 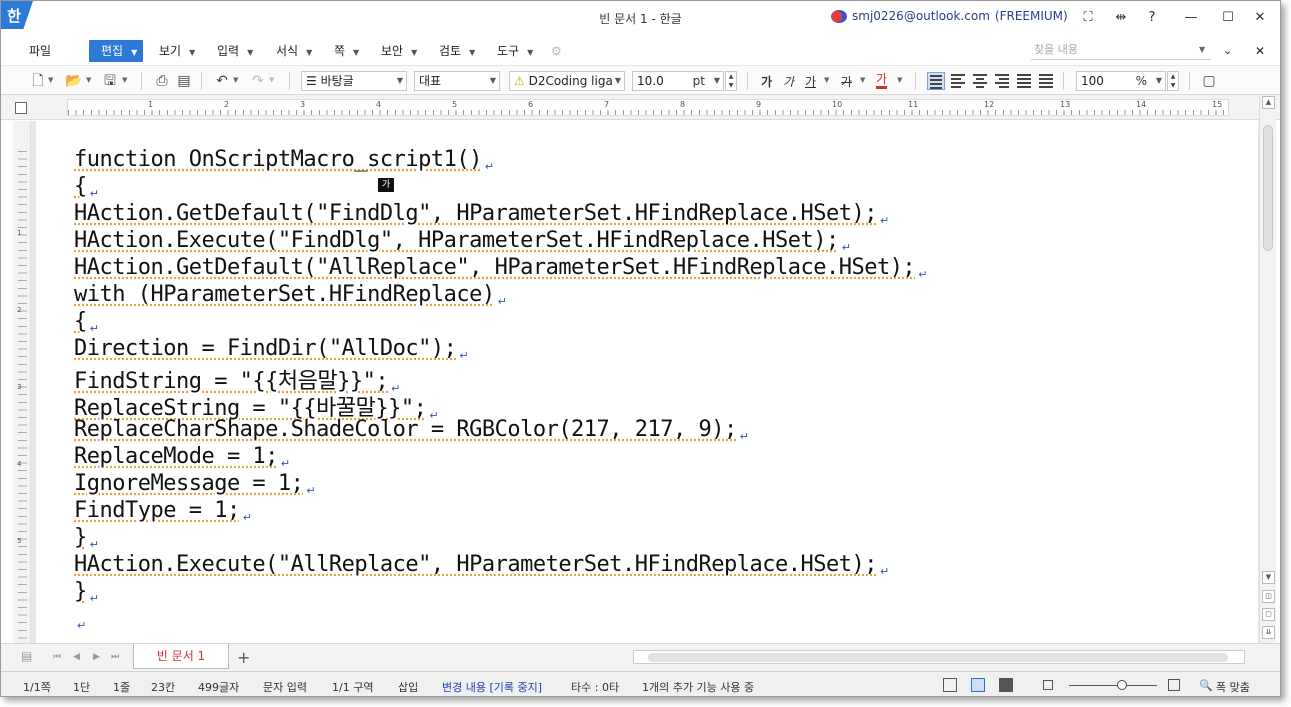 What do you see at coordinates (1268, 632) in the screenshot?
I see `next-page-icon: ⇊` at bounding box center [1268, 632].